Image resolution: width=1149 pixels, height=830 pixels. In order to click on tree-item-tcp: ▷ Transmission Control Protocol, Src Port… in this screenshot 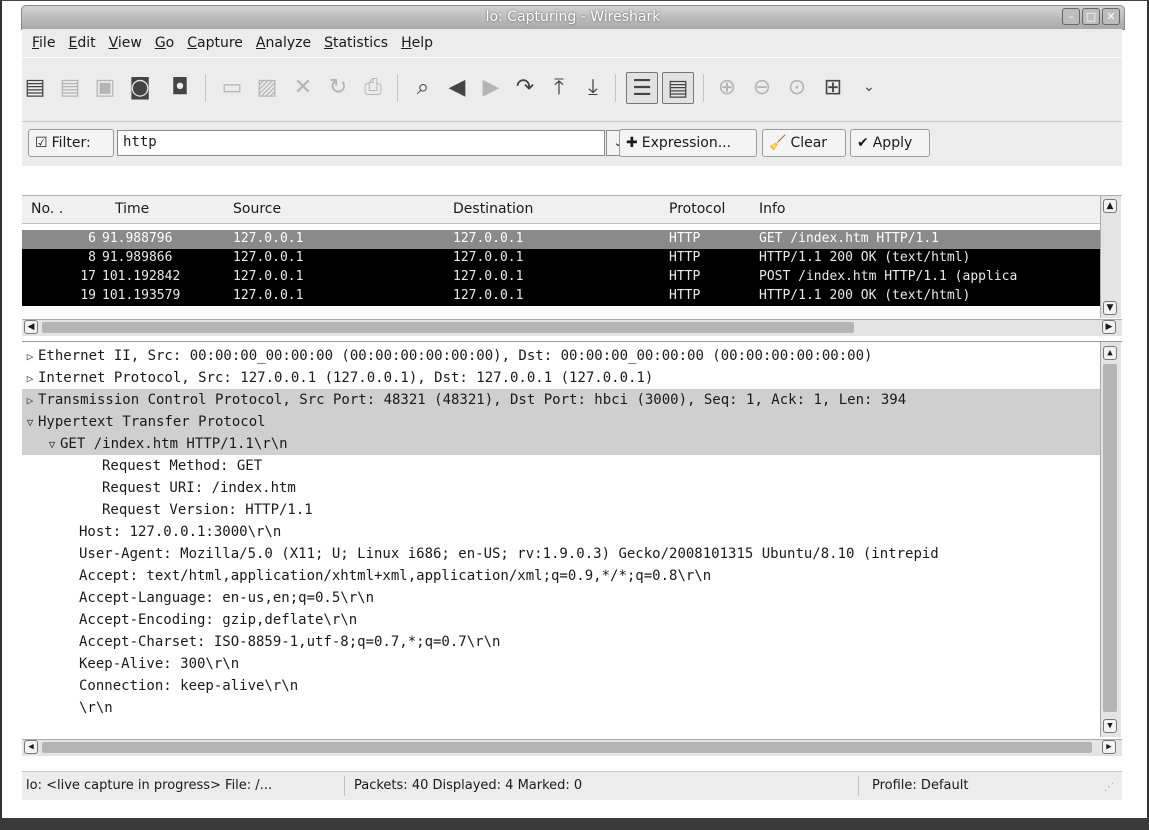, I will do `click(561, 400)`.